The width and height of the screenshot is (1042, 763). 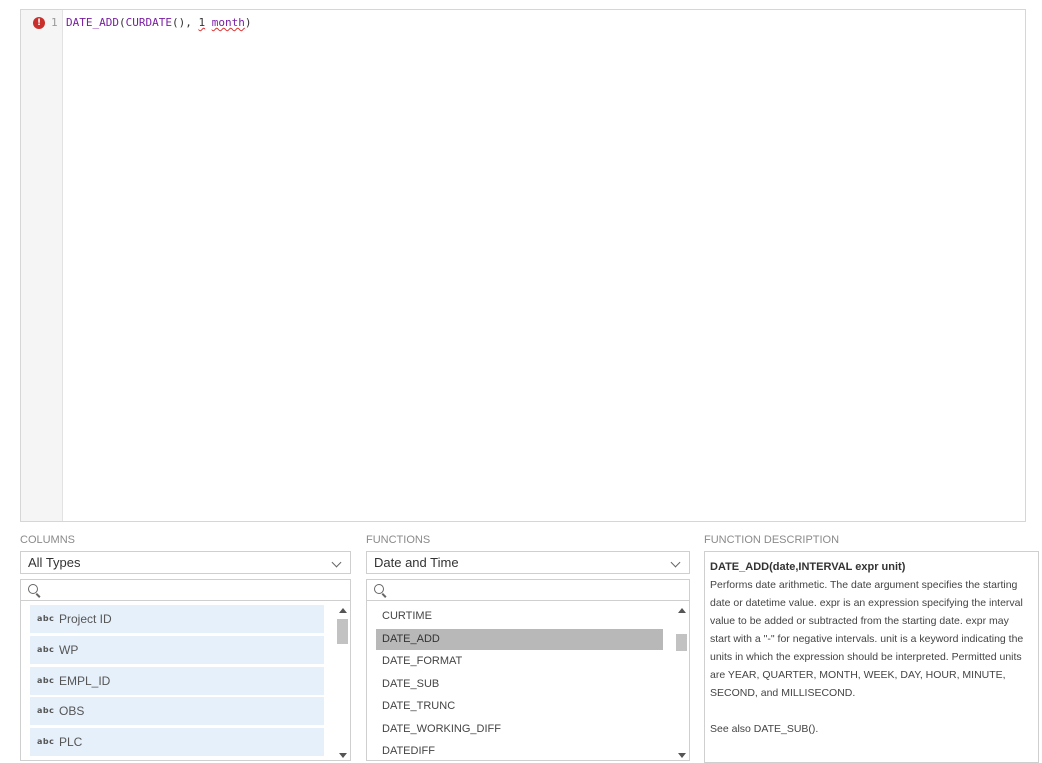 I want to click on code-token-paren: (), so click(x=178, y=22).